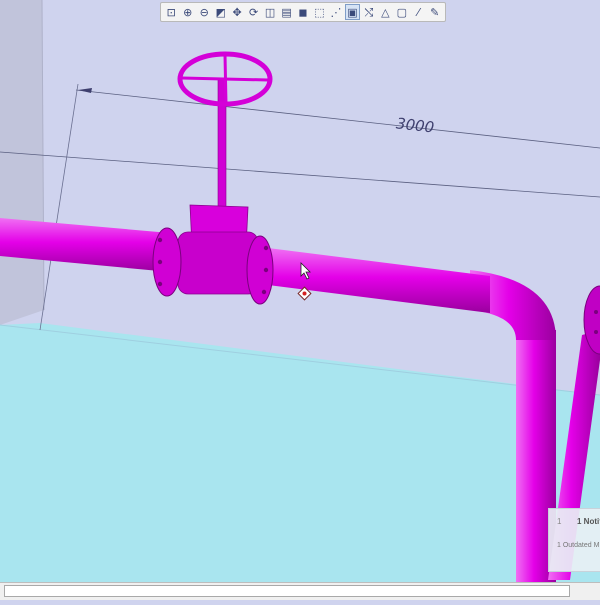 This screenshot has width=600, height=605. I want to click on spin-center-button: ⁄, so click(418, 12).